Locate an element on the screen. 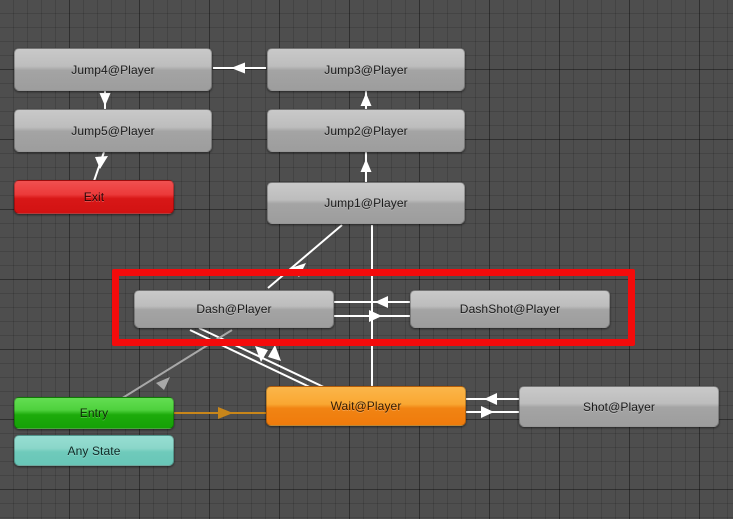  state-node-dashshot: DashShot@Player is located at coordinates (510, 309).